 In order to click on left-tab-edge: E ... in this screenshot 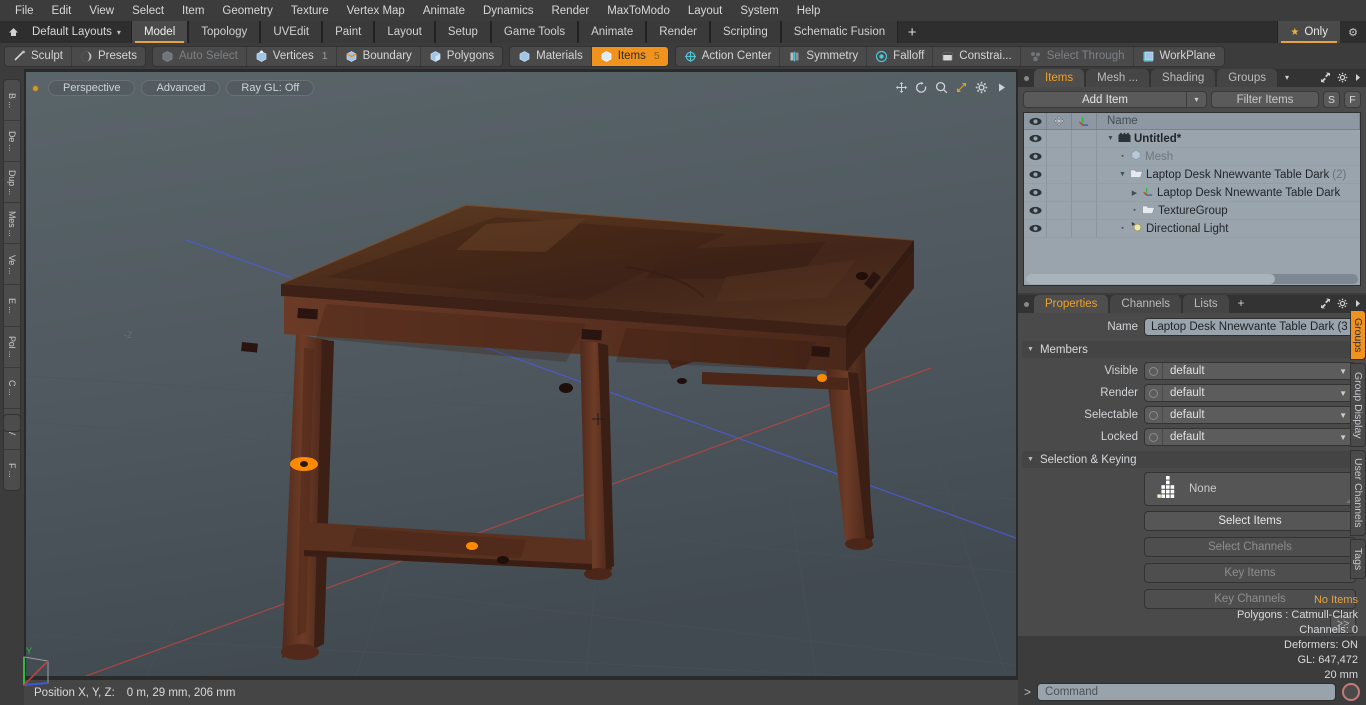, I will do `click(12, 306)`.